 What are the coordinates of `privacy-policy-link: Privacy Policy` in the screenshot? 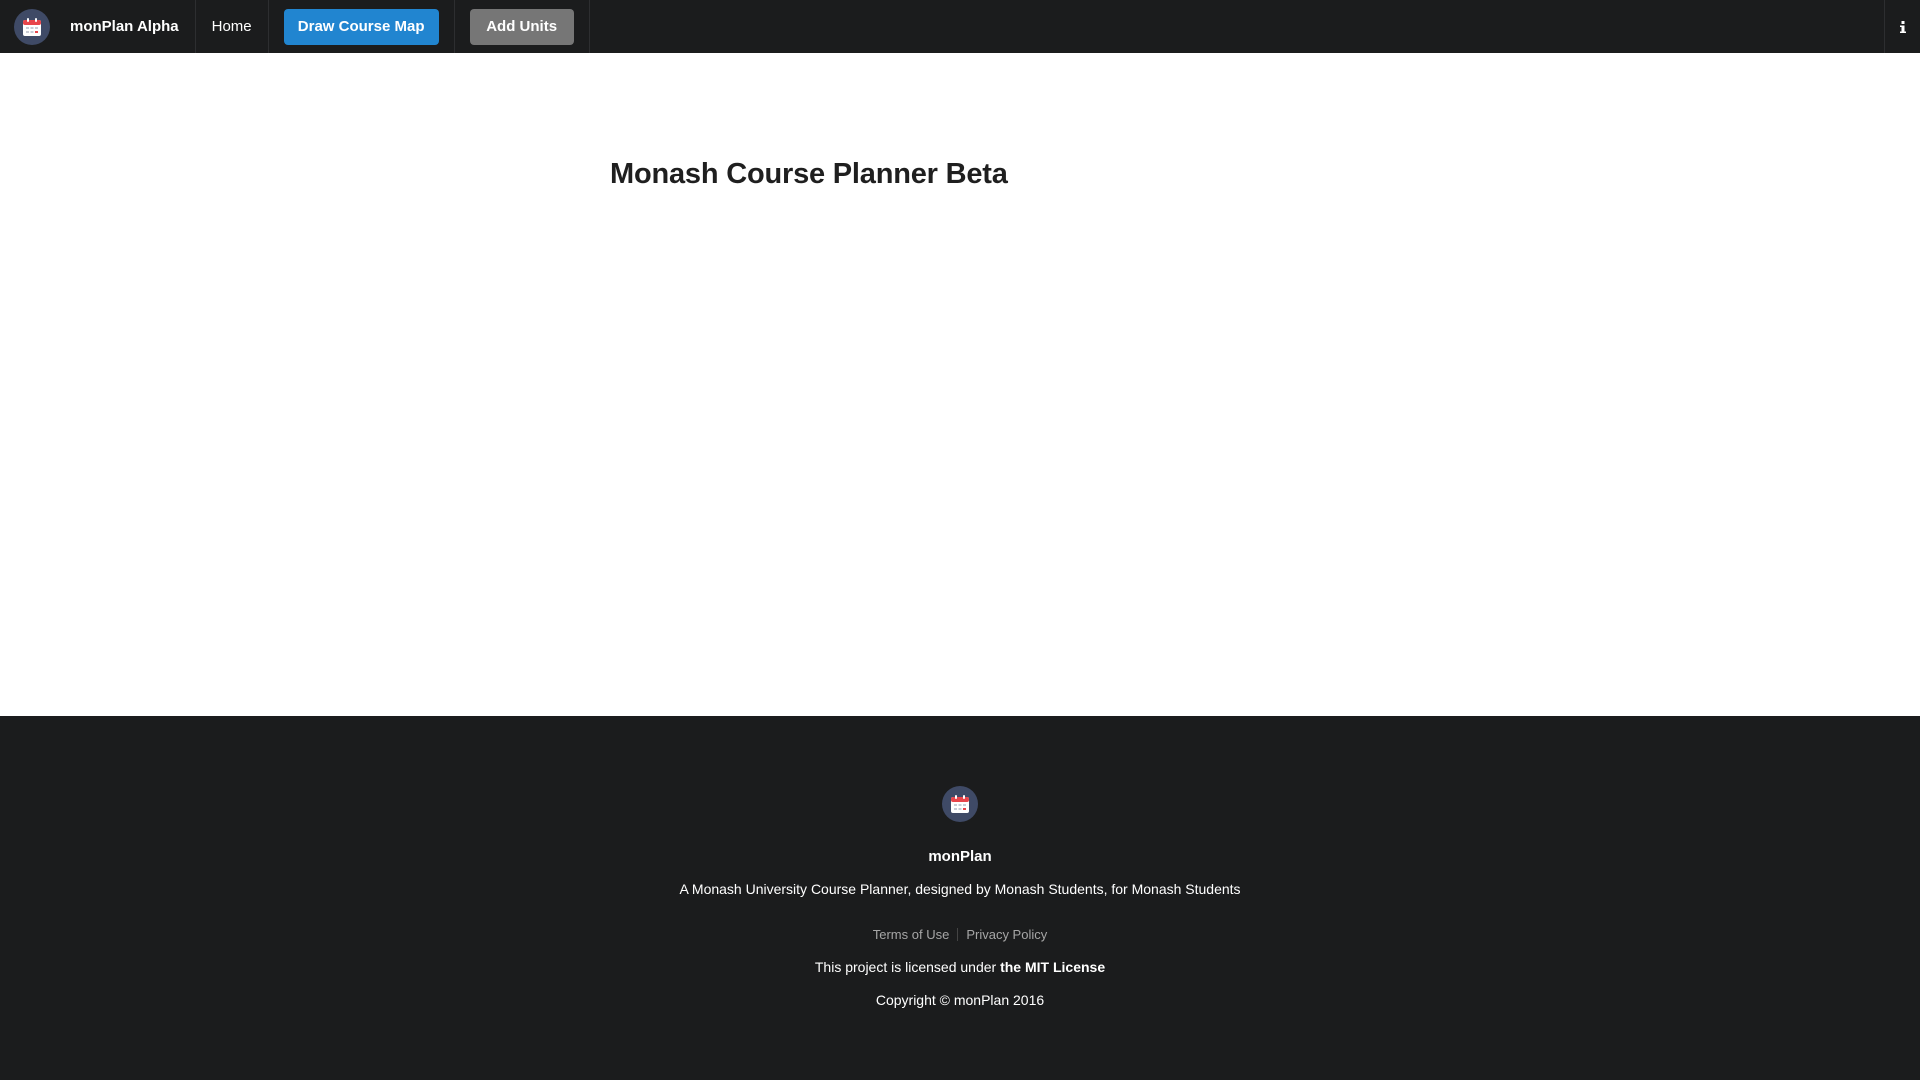 It's located at (1006, 934).